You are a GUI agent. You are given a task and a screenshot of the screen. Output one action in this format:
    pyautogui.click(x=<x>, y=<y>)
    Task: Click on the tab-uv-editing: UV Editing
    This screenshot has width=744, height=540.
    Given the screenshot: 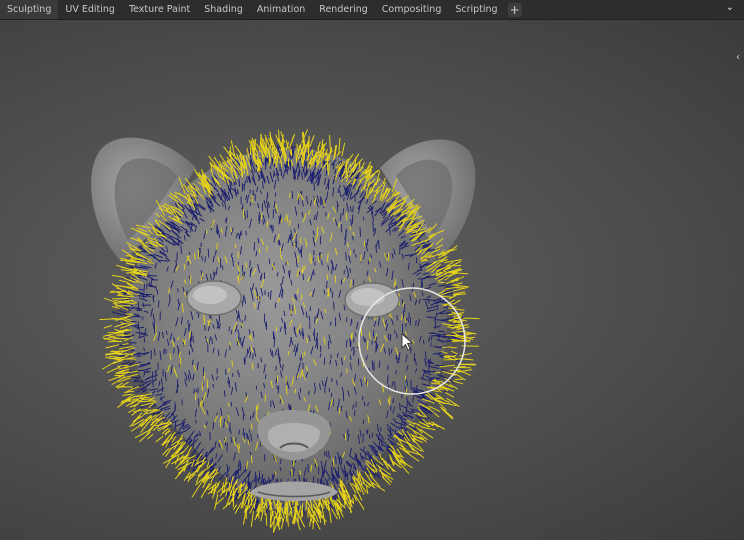 What is the action you would take?
    pyautogui.click(x=90, y=9)
    